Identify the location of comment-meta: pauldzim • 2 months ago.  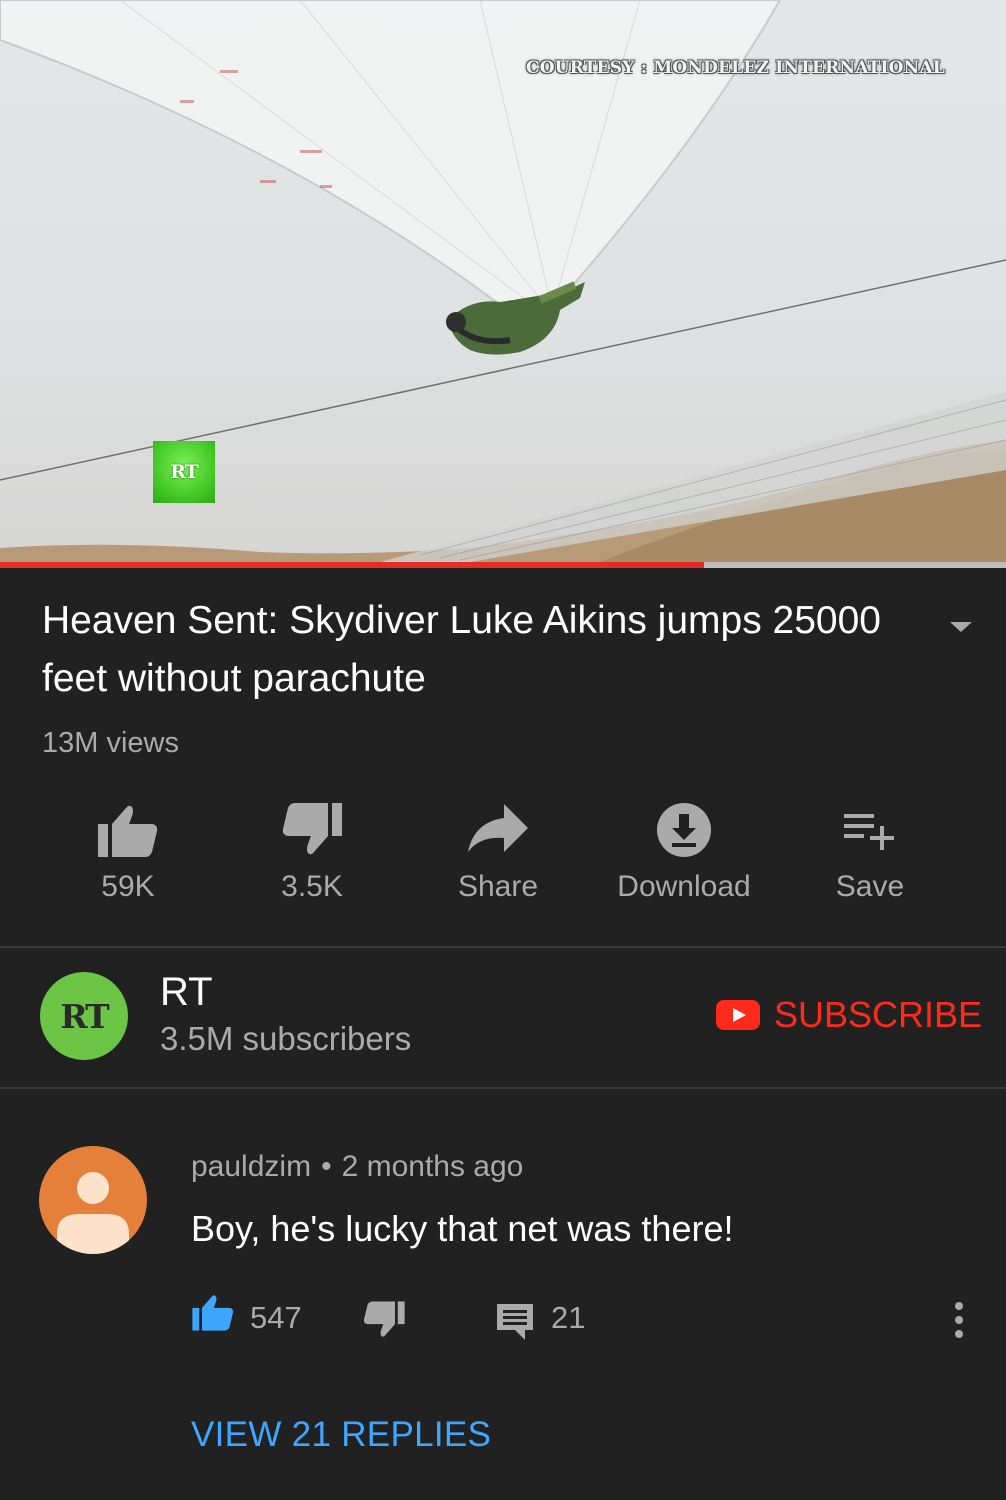
(357, 1167).